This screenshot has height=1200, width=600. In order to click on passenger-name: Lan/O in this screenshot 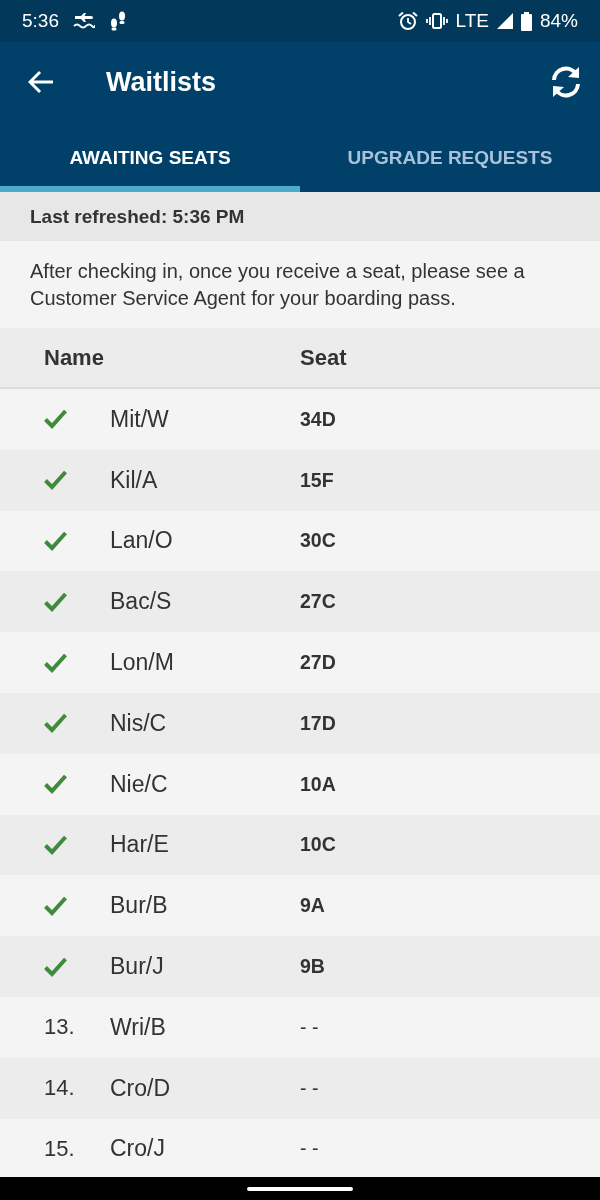, I will do `click(142, 541)`.